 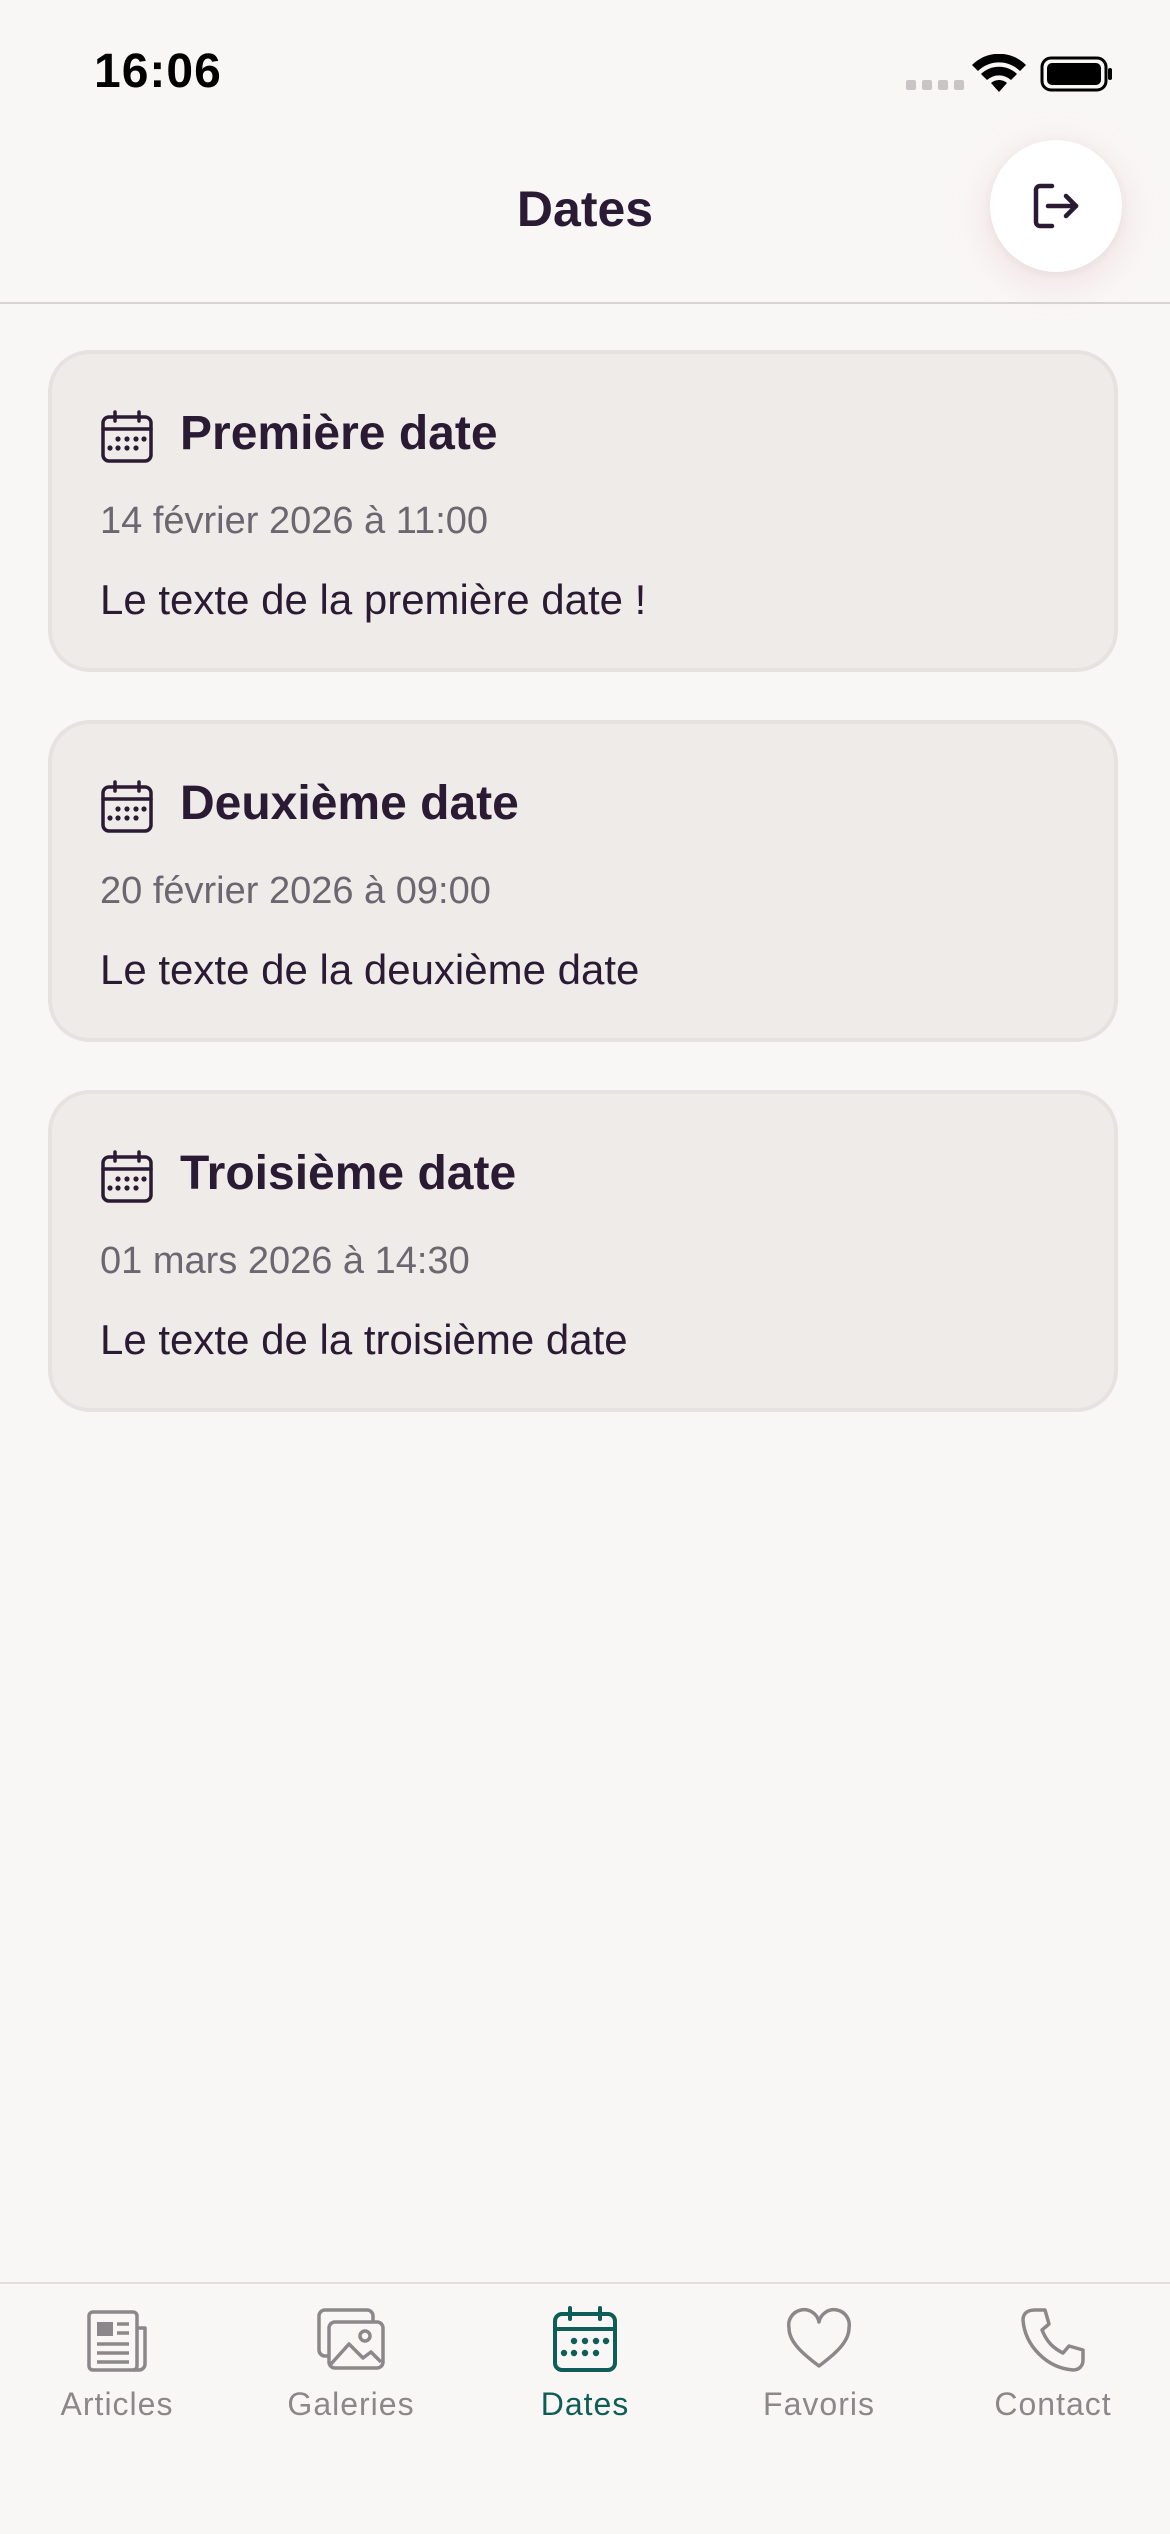 What do you see at coordinates (295, 891) in the screenshot?
I see `date-datetime: 20 février 2026 à 09:00` at bounding box center [295, 891].